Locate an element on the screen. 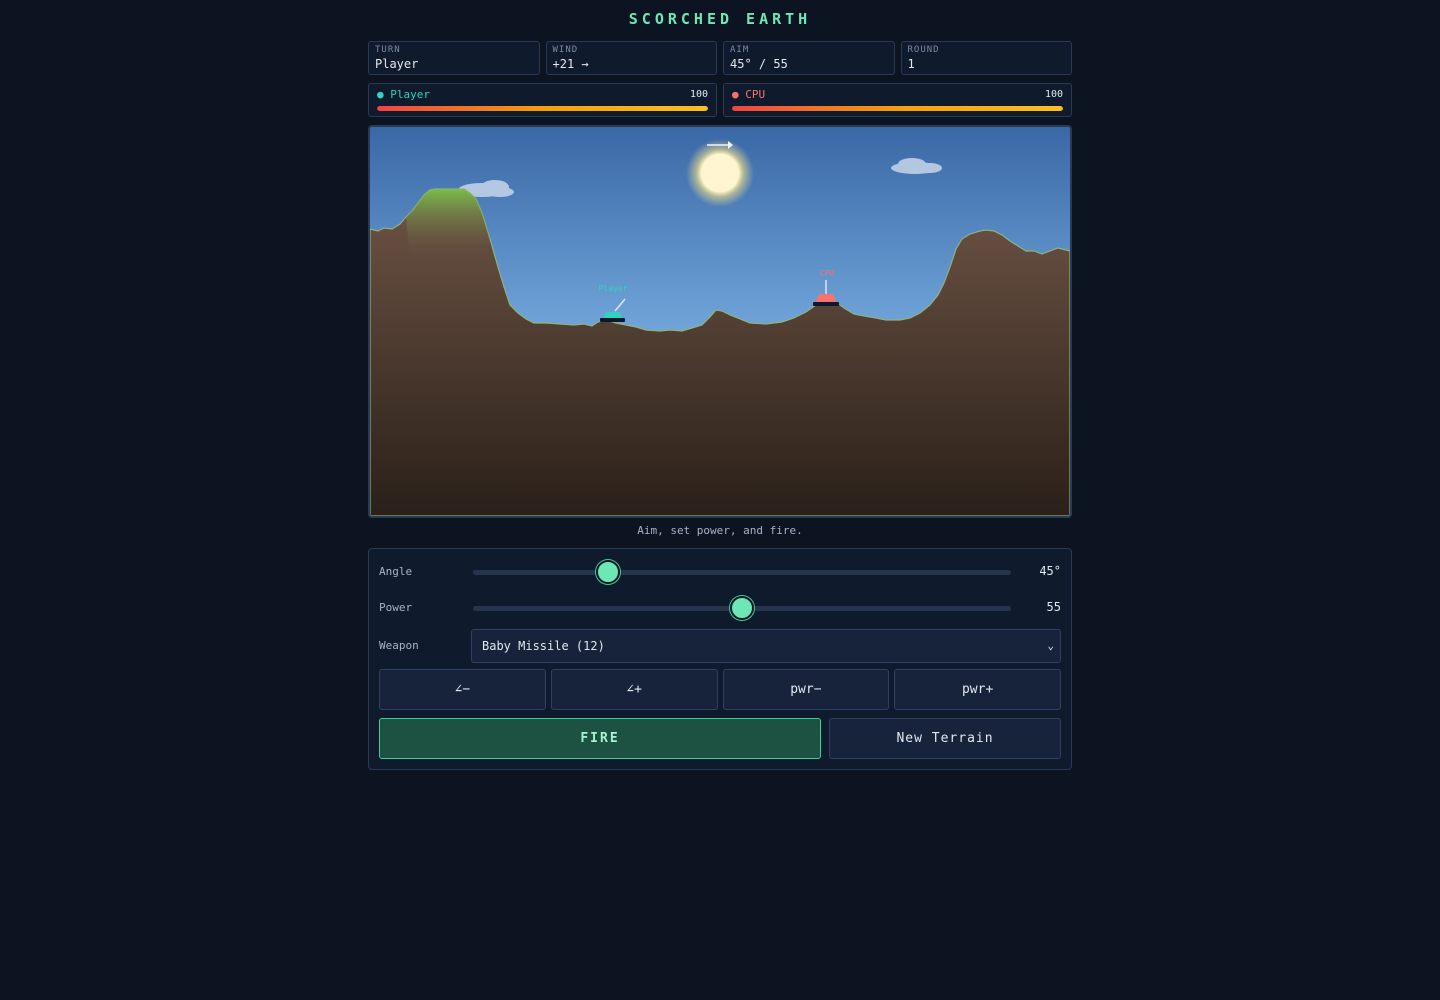 Image resolution: width=1440 pixels, height=1000 pixels. cpu-health-bar is located at coordinates (897, 108).